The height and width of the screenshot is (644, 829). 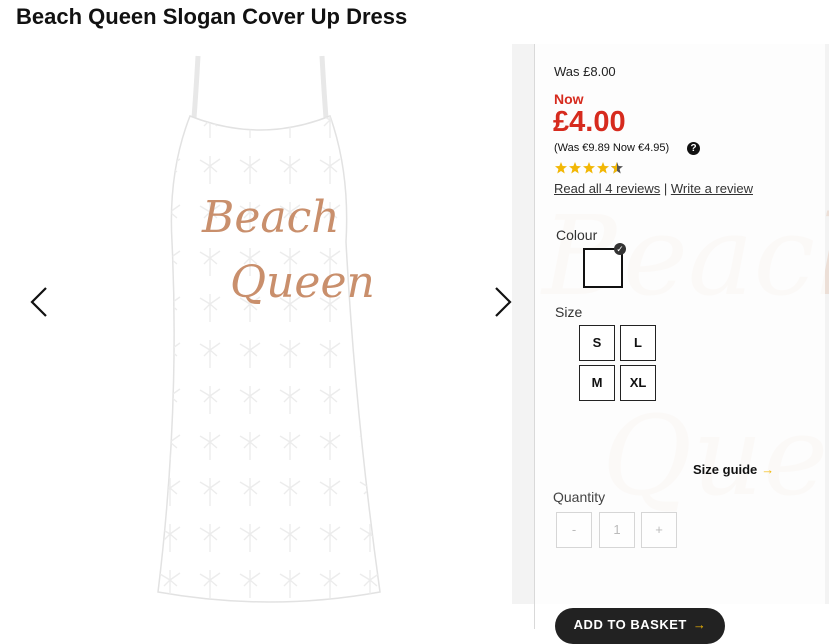 What do you see at coordinates (569, 99) in the screenshot?
I see `now-label: Now` at bounding box center [569, 99].